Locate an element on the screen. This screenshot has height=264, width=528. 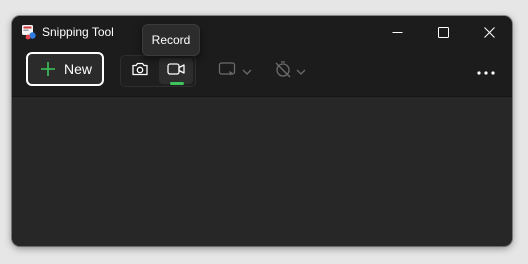
more-options-icon is located at coordinates (486, 71).